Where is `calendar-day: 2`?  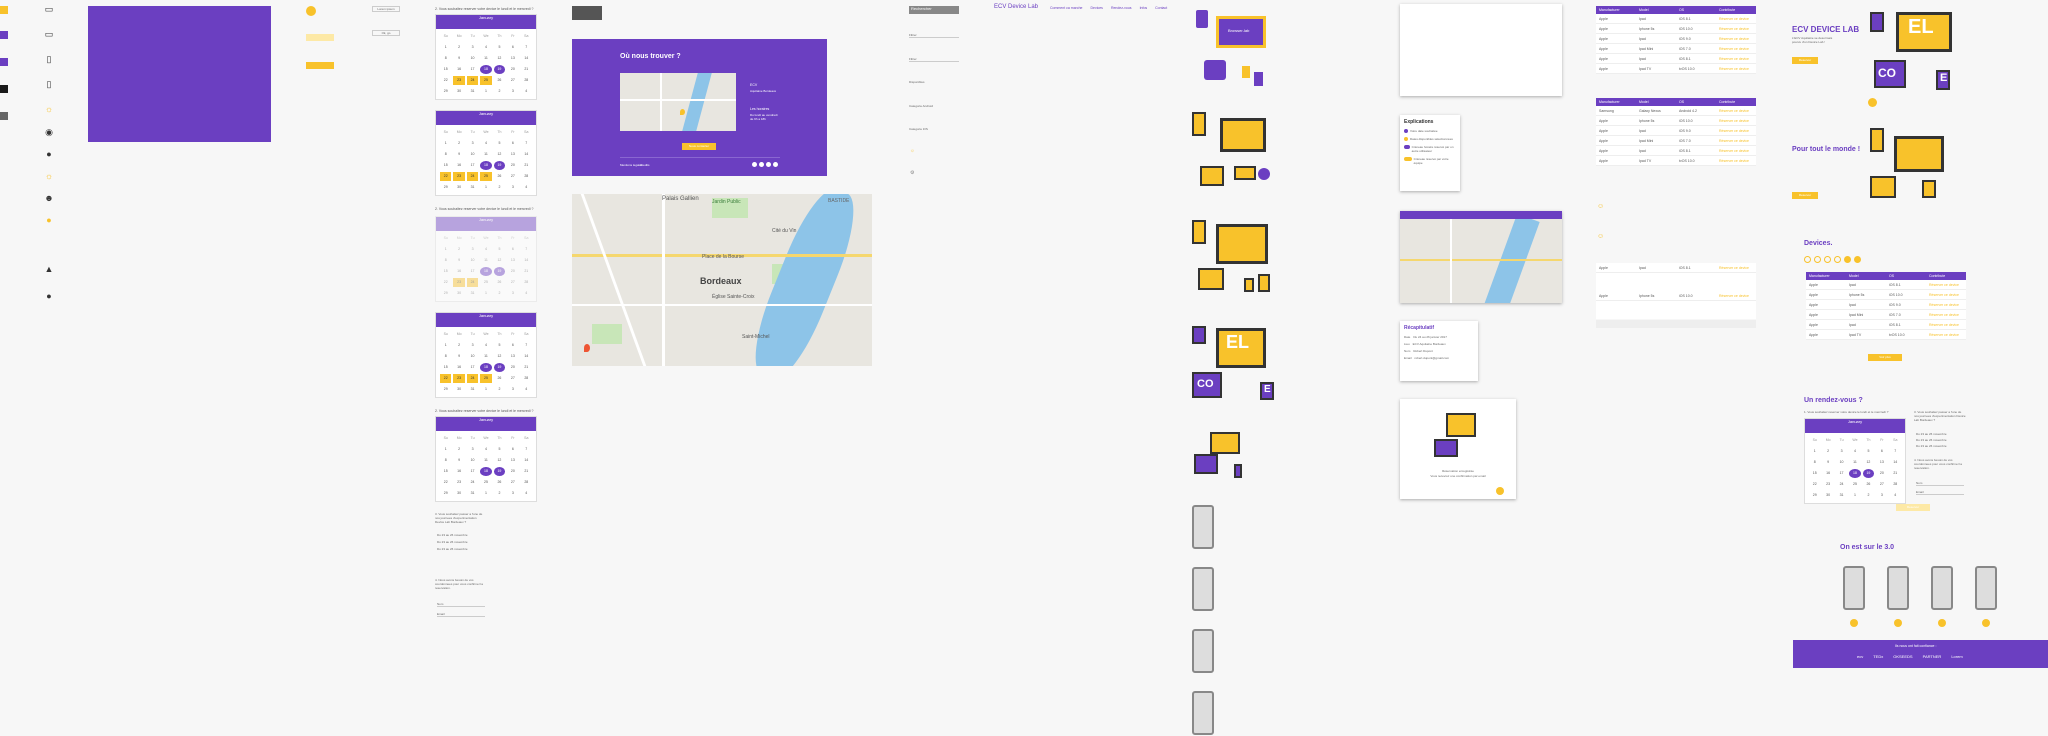
calendar-day: 2 is located at coordinates (499, 187).